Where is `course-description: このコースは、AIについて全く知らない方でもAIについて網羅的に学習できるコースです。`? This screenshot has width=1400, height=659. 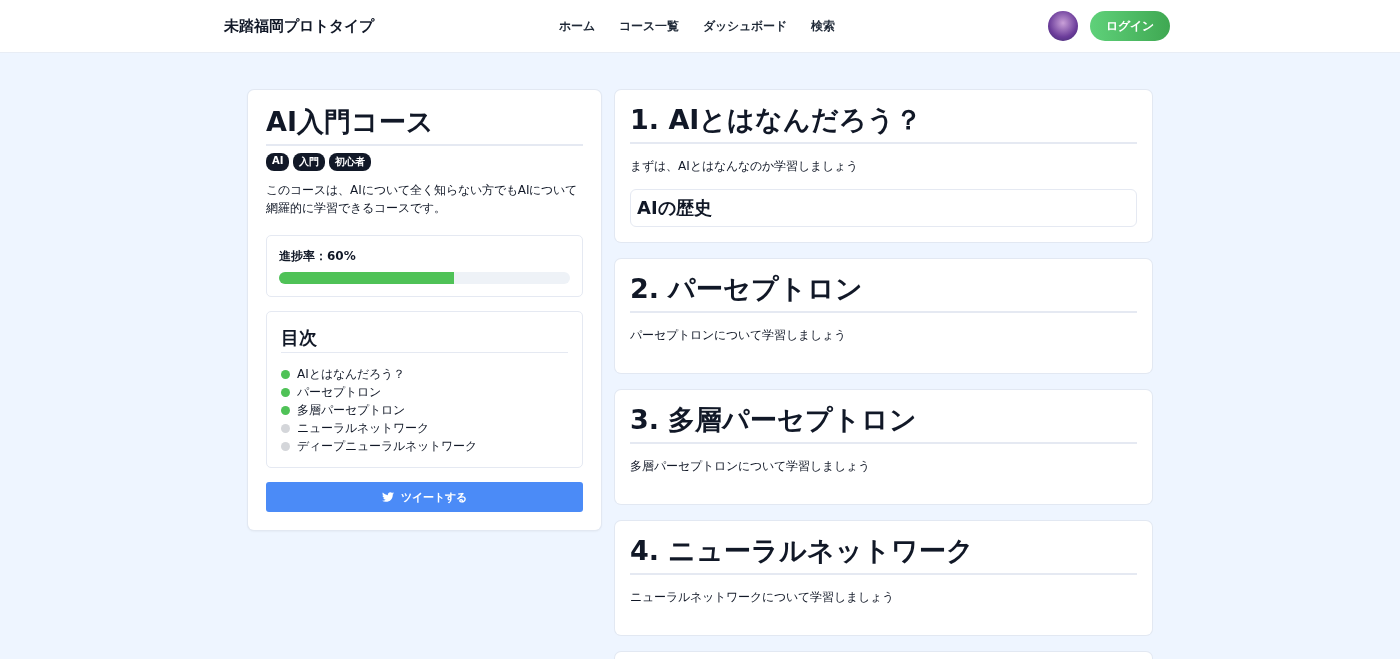 course-description: このコースは、AIについて全く知らない方でもAIについて網羅的に学習できるコースです。 is located at coordinates (422, 199).